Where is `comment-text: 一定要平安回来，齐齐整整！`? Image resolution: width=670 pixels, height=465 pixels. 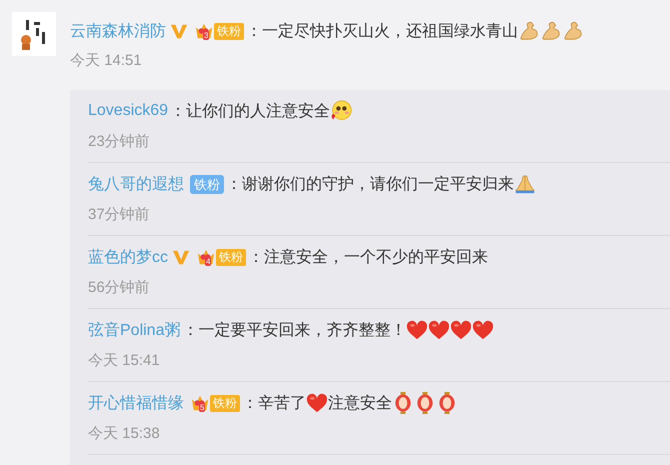 comment-text: 一定要平安回来，齐齐整整！ is located at coordinates (302, 330).